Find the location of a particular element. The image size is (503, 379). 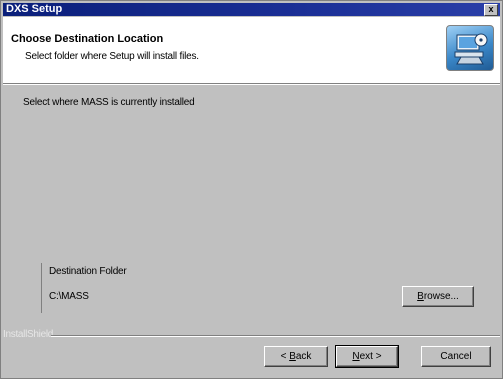

next-label-rest: ext > is located at coordinates (370, 356).